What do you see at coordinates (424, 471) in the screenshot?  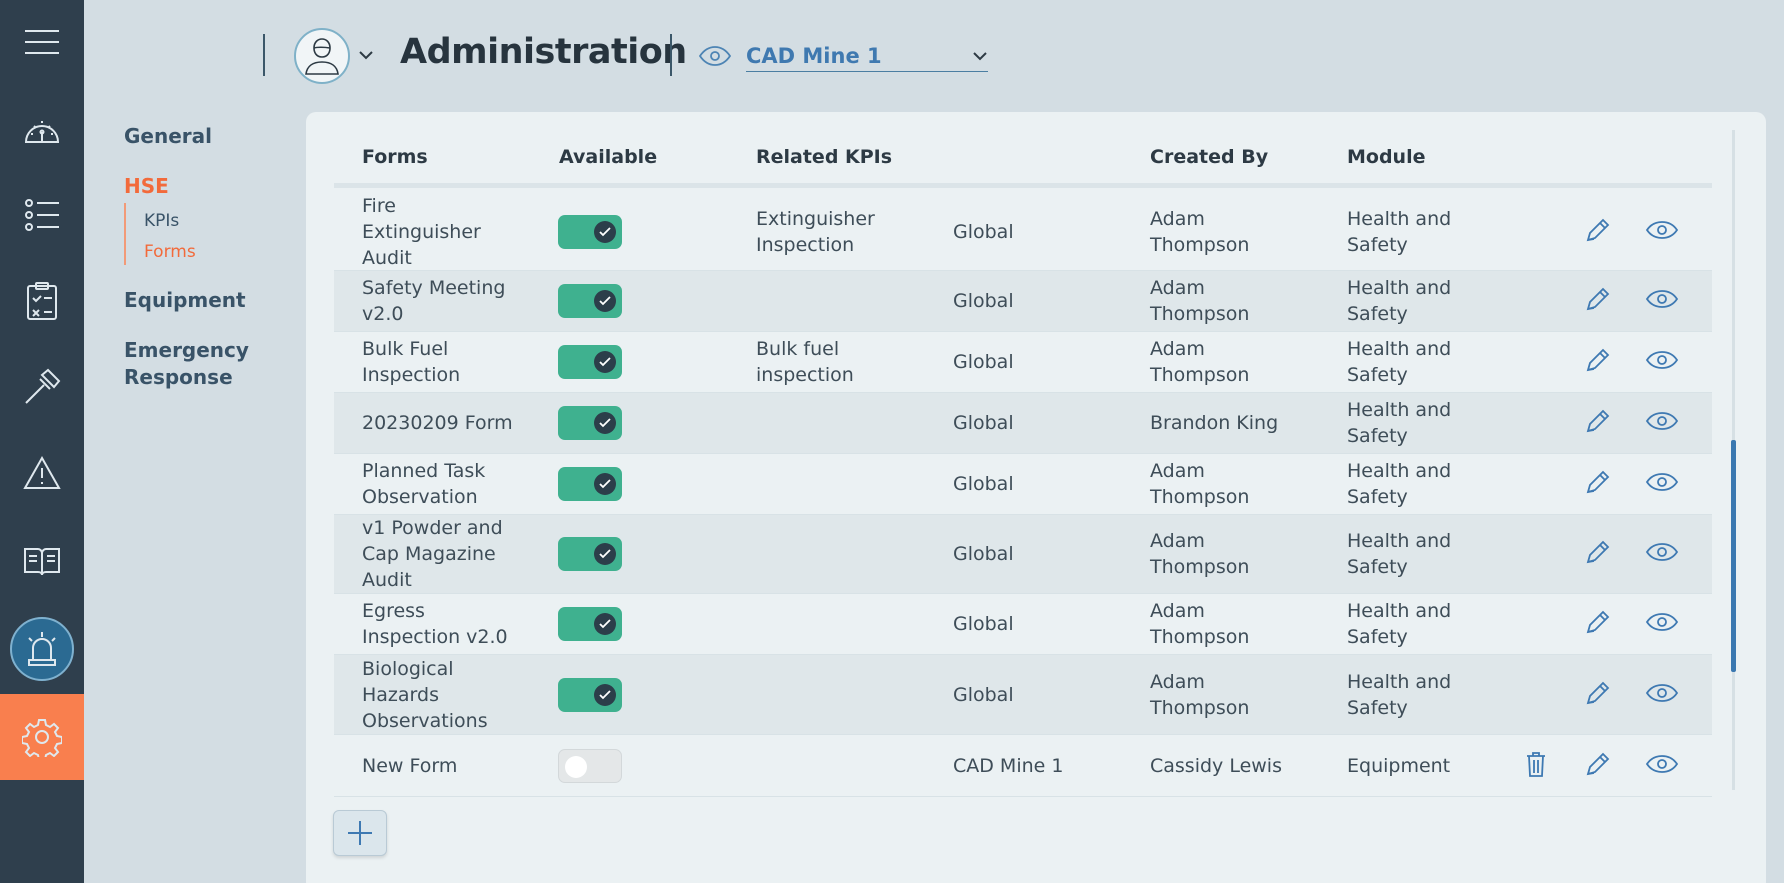 I see `form-name-line: Planned Task` at bounding box center [424, 471].